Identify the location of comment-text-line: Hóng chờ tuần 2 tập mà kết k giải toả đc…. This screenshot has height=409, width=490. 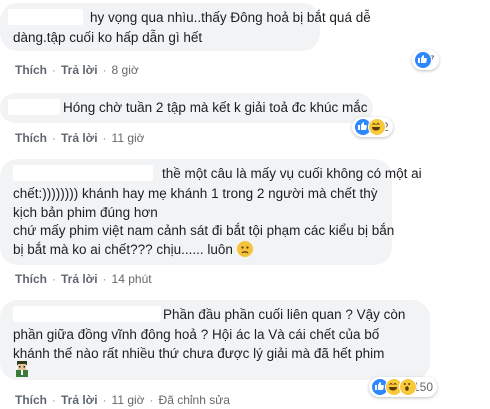
(215, 107).